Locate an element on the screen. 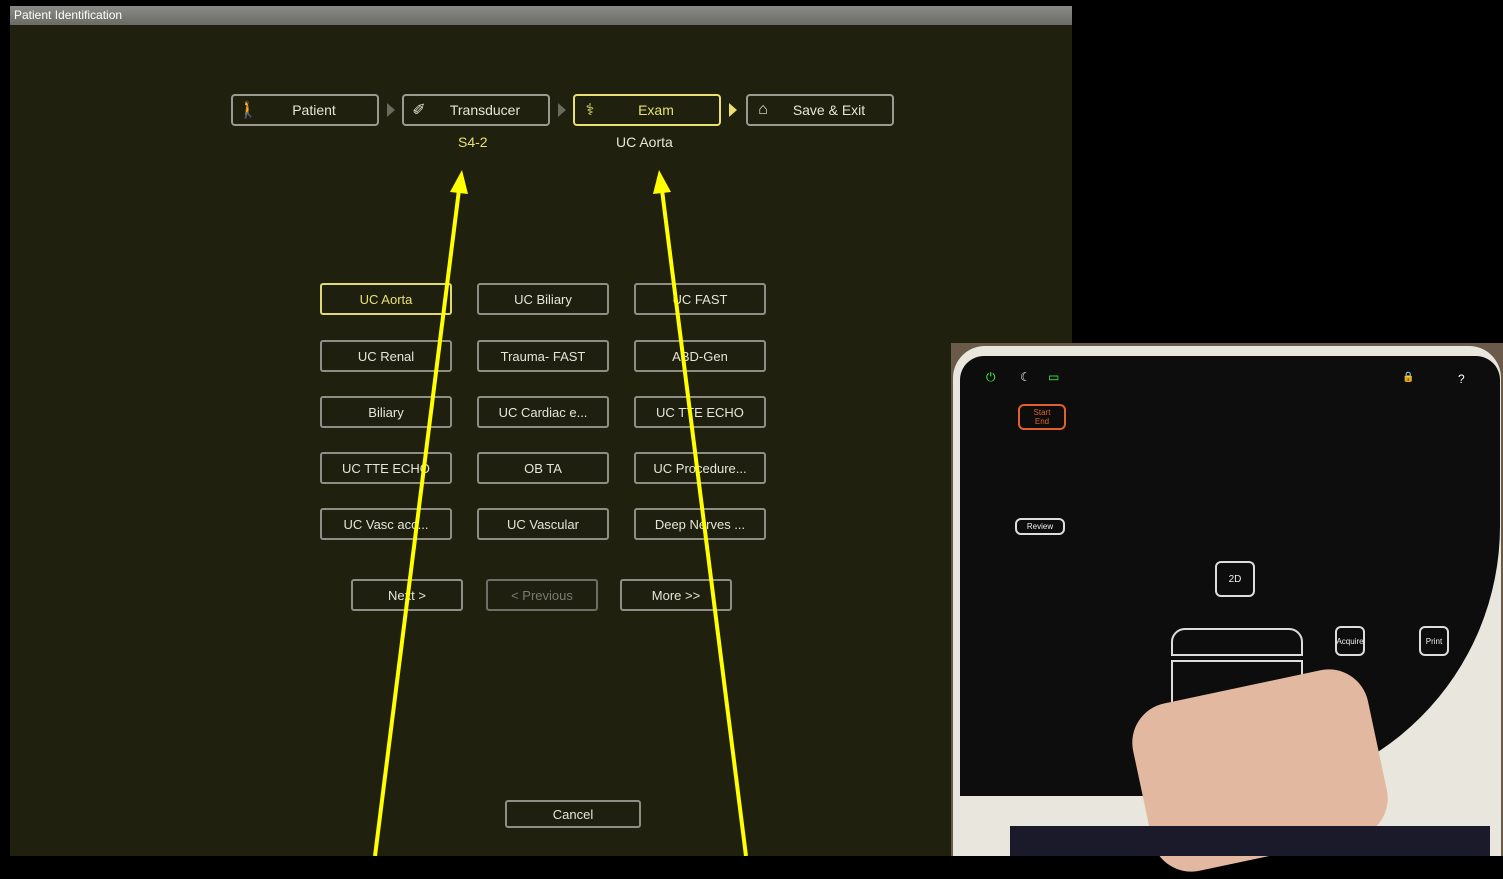 This screenshot has height=879, width=1503. print-button: Print is located at coordinates (1434, 641).